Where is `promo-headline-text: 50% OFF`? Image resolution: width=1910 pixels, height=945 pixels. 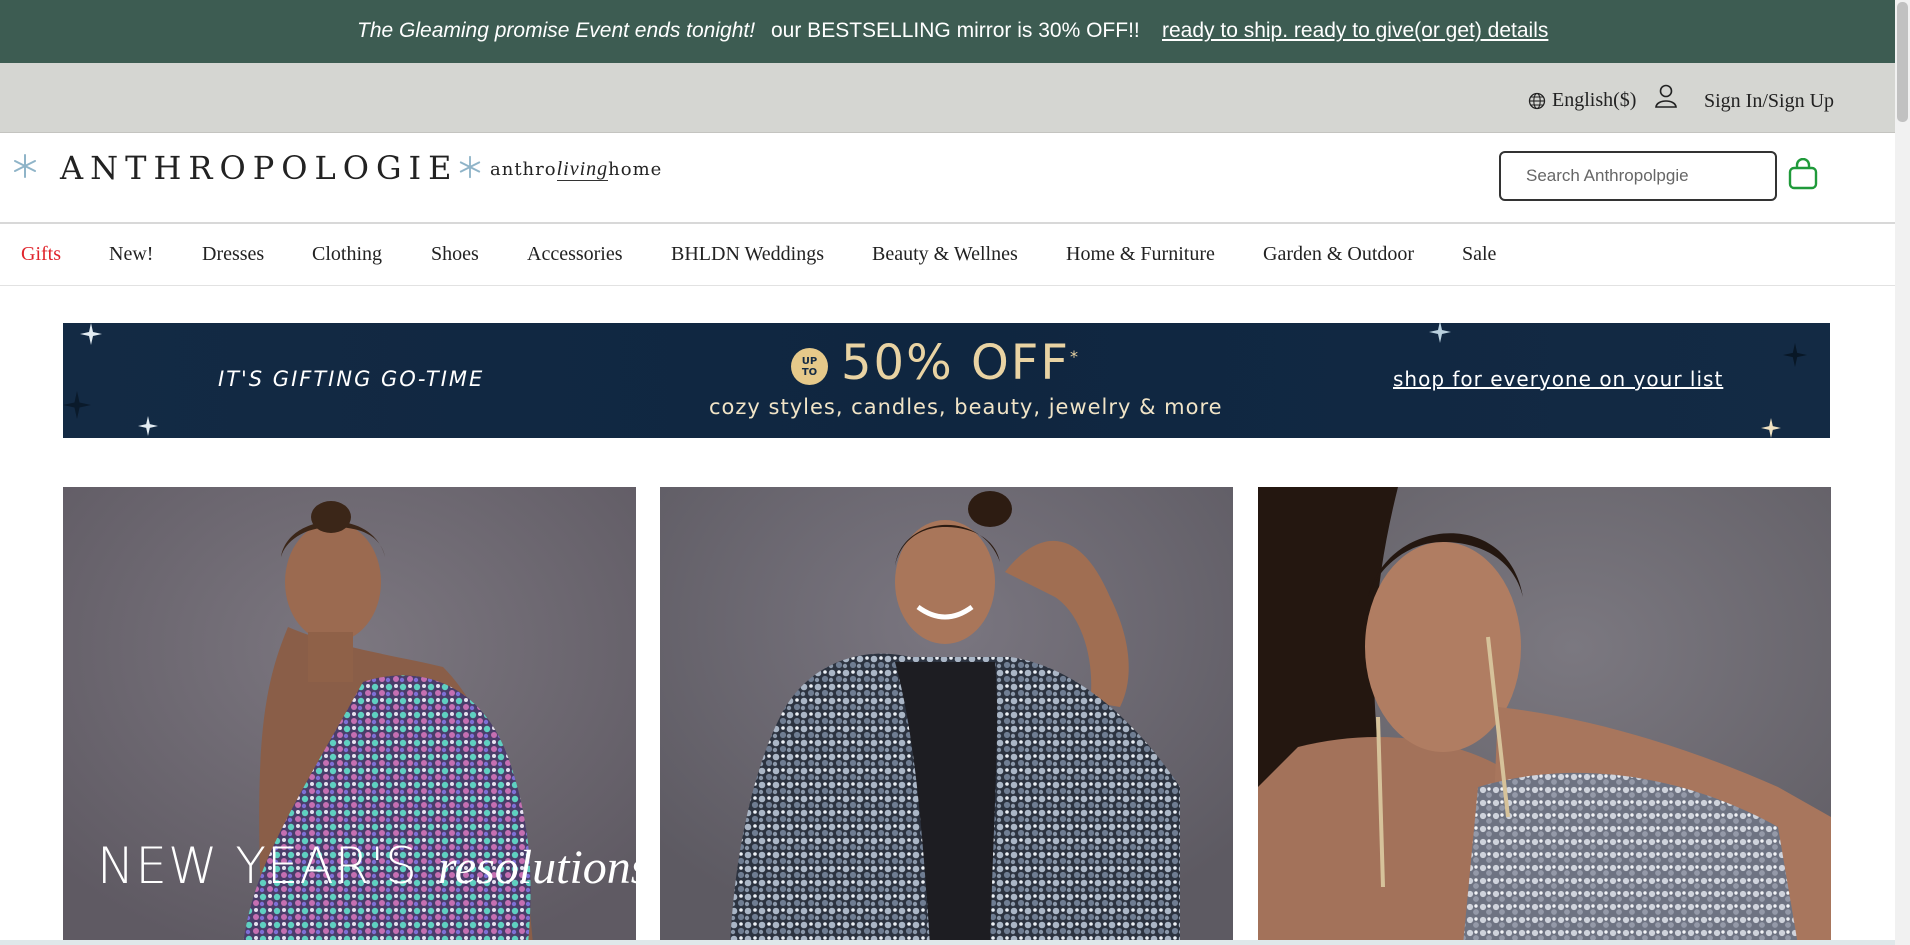
promo-headline-text: 50% OFF is located at coordinates (955, 363).